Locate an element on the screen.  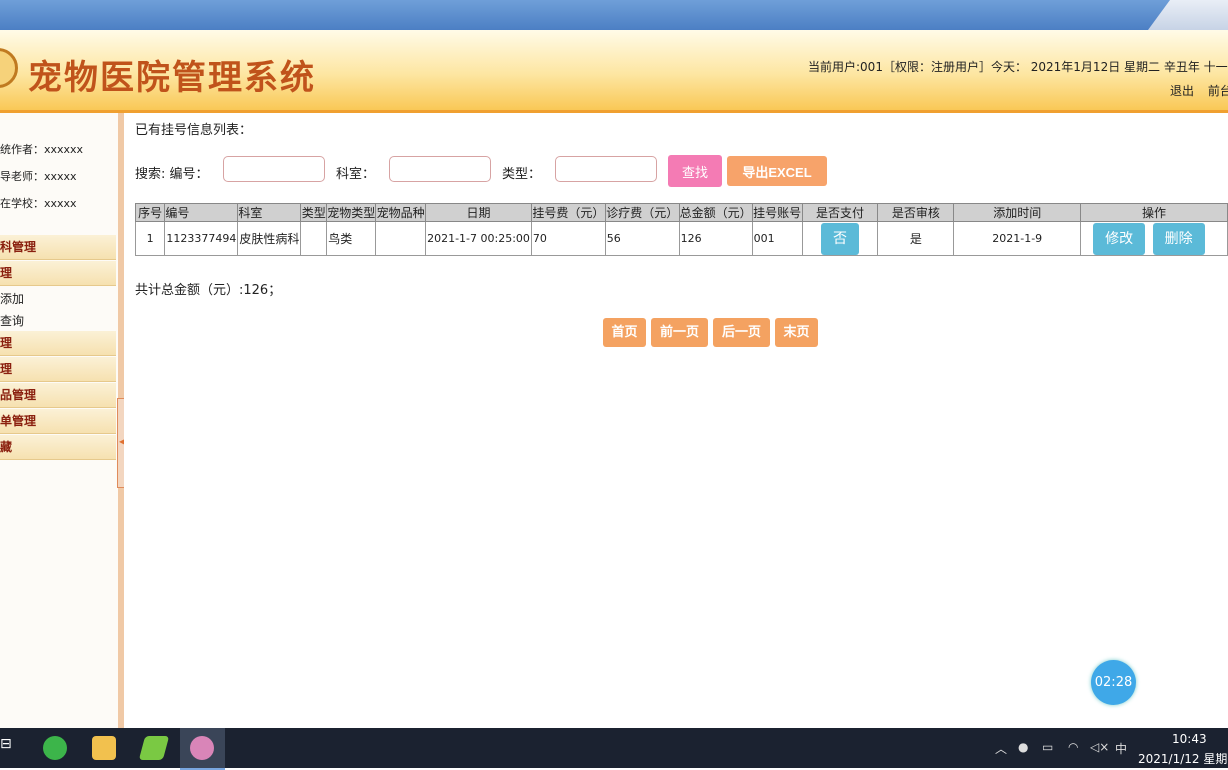
clock-date: 2021/1/12 星期 is located at coordinates (1182, 758).